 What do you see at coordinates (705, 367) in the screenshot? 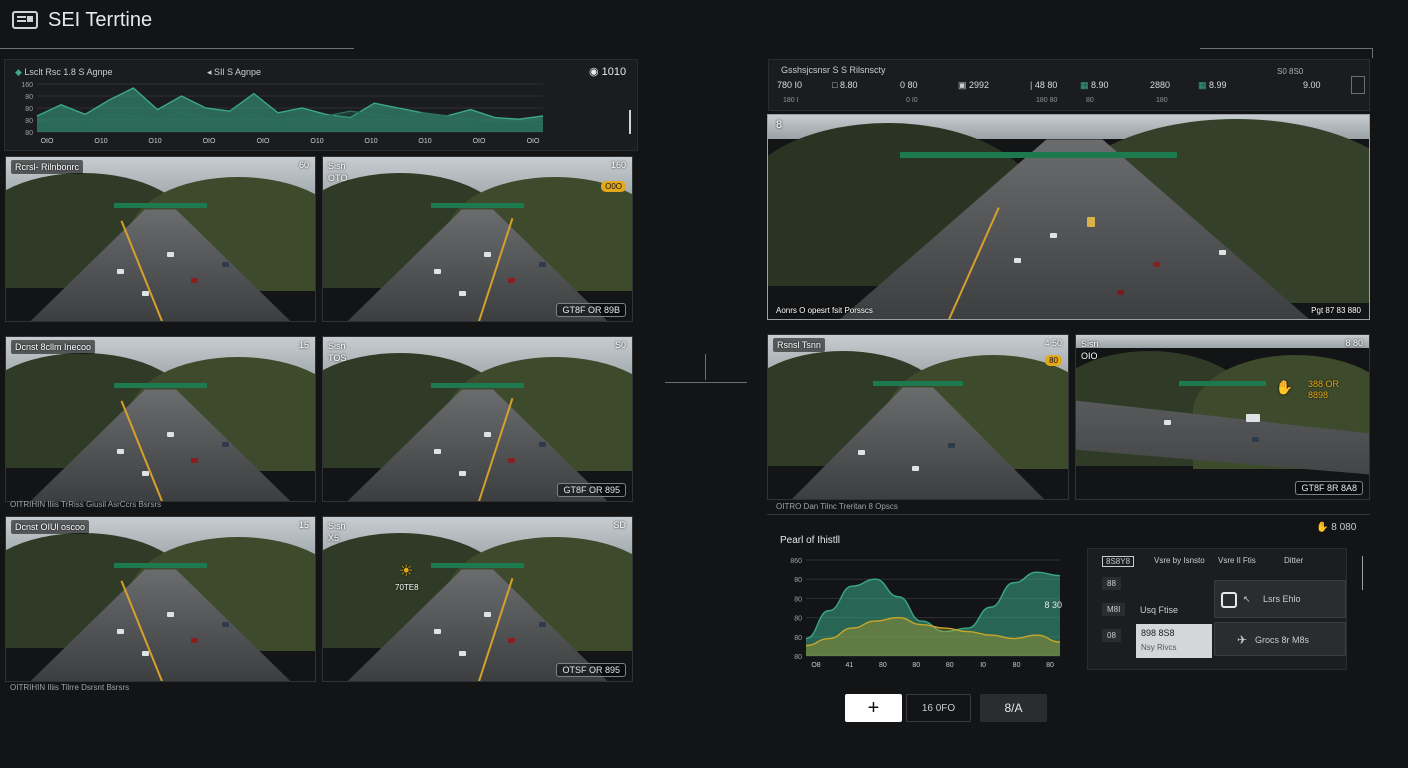
I see `center-separator-v` at bounding box center [705, 367].